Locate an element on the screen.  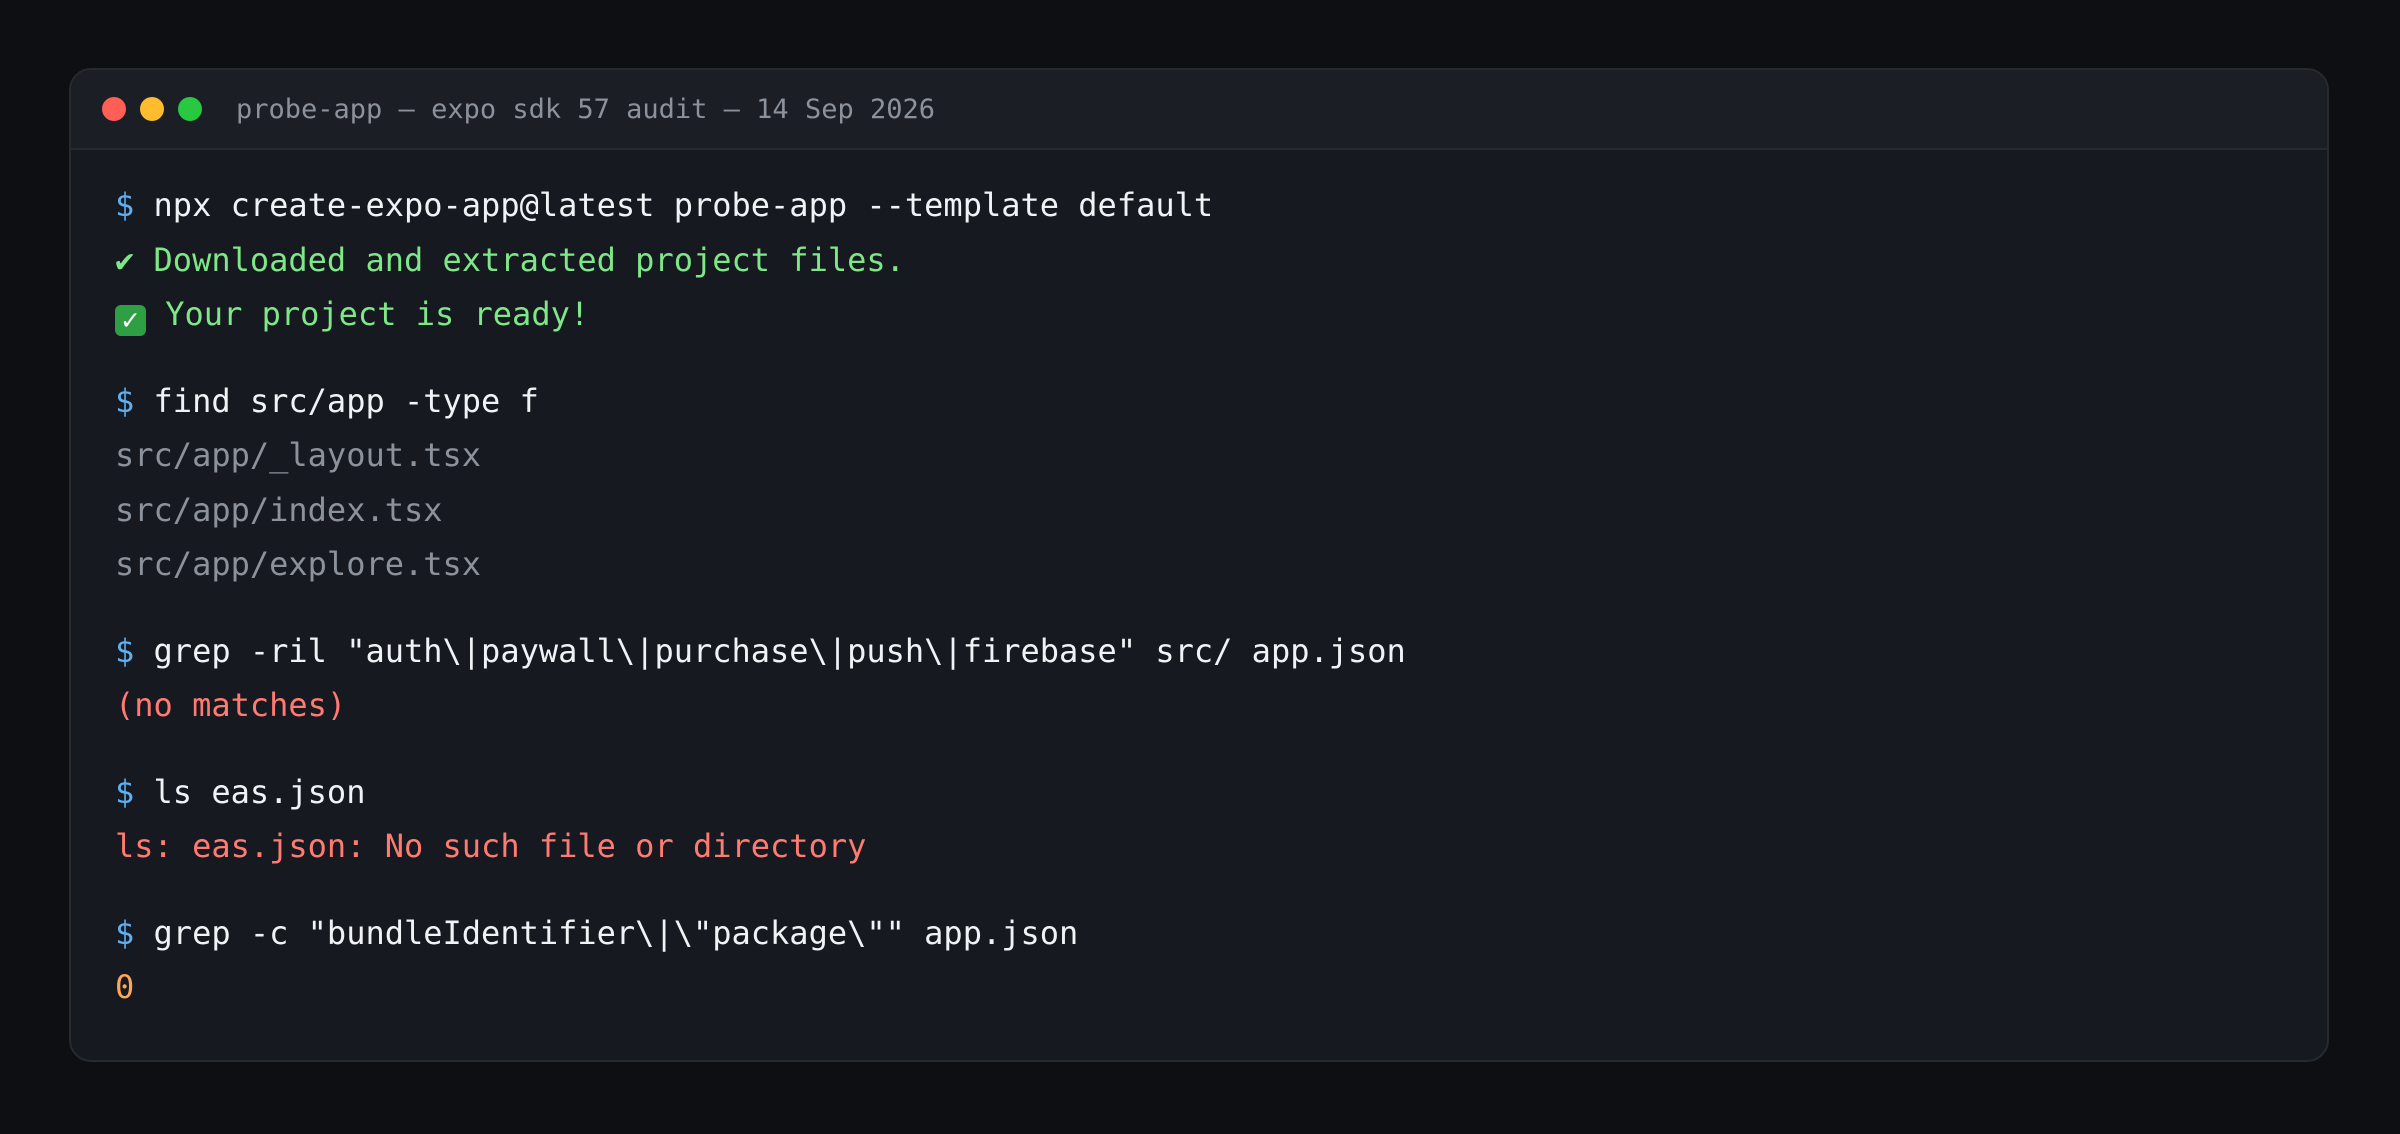
output-line: 0 is located at coordinates (125, 987).